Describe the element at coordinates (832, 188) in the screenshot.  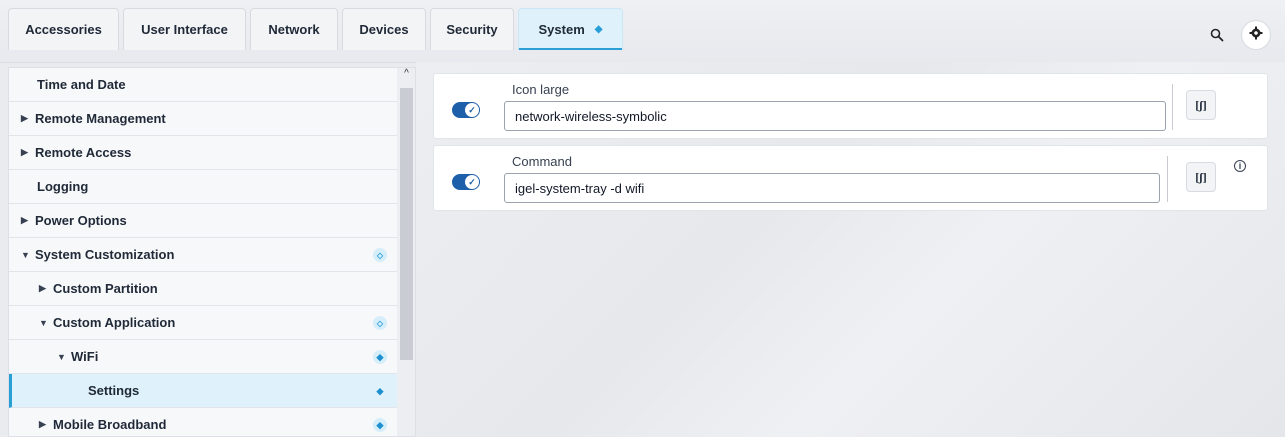
I see `command-input` at that location.